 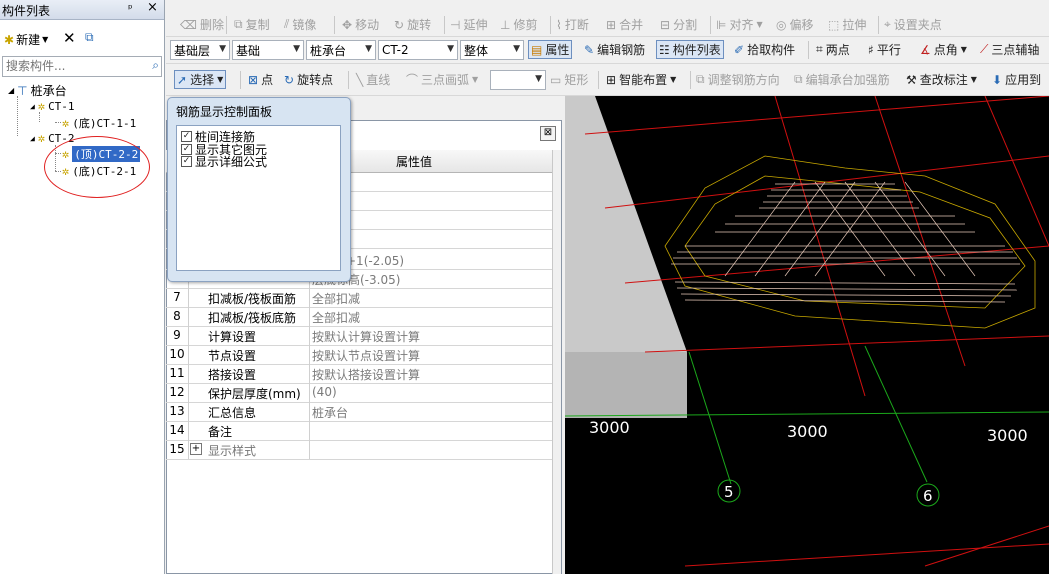 I want to click on mirror-button: ⫽ 镜像, so click(x=300, y=24).